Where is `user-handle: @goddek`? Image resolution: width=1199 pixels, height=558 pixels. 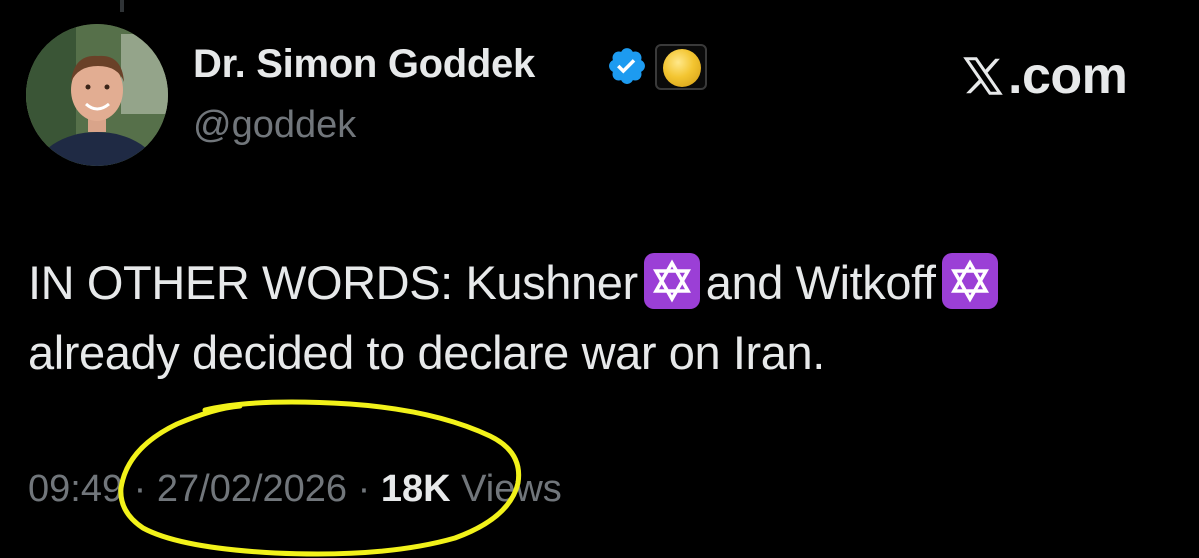 user-handle: @goddek is located at coordinates (274, 125).